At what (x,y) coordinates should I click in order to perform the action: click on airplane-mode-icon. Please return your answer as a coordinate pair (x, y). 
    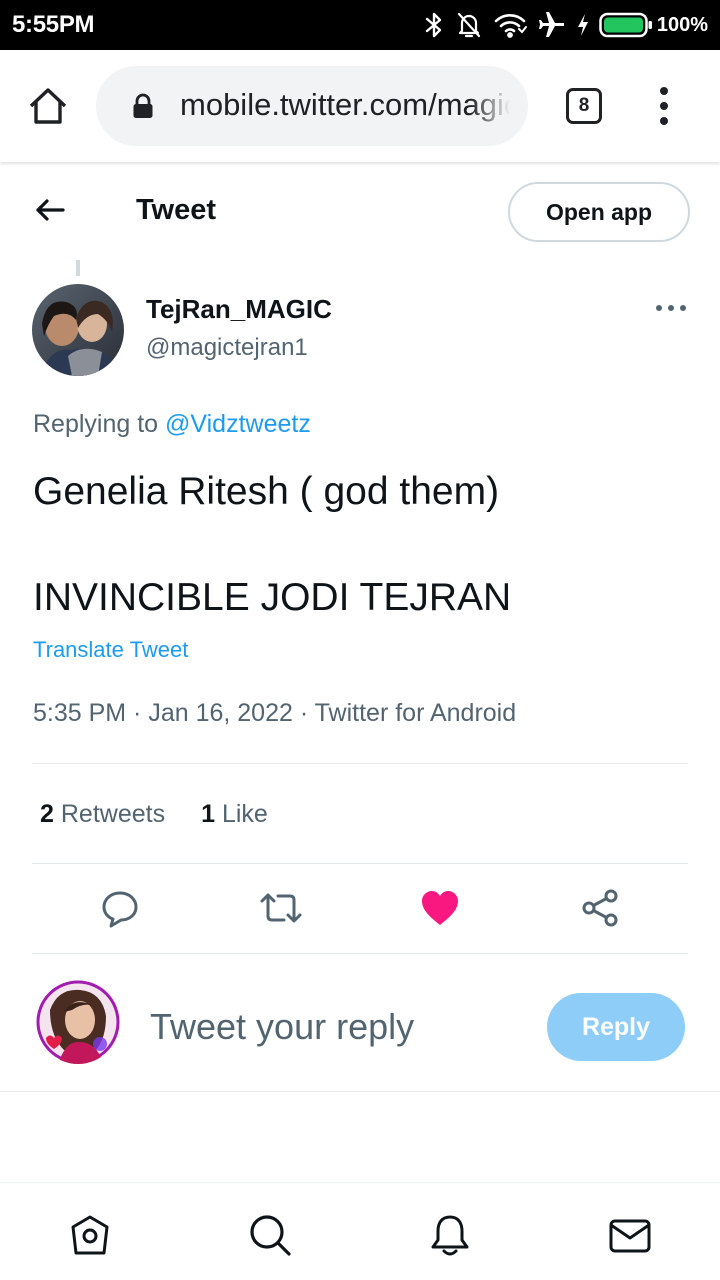
    Looking at the image, I should click on (551, 24).